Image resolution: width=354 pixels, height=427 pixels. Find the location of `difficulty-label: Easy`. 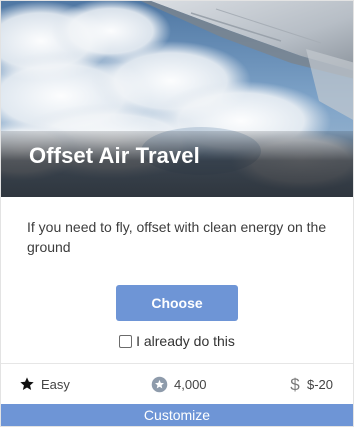

difficulty-label: Easy is located at coordinates (55, 384).